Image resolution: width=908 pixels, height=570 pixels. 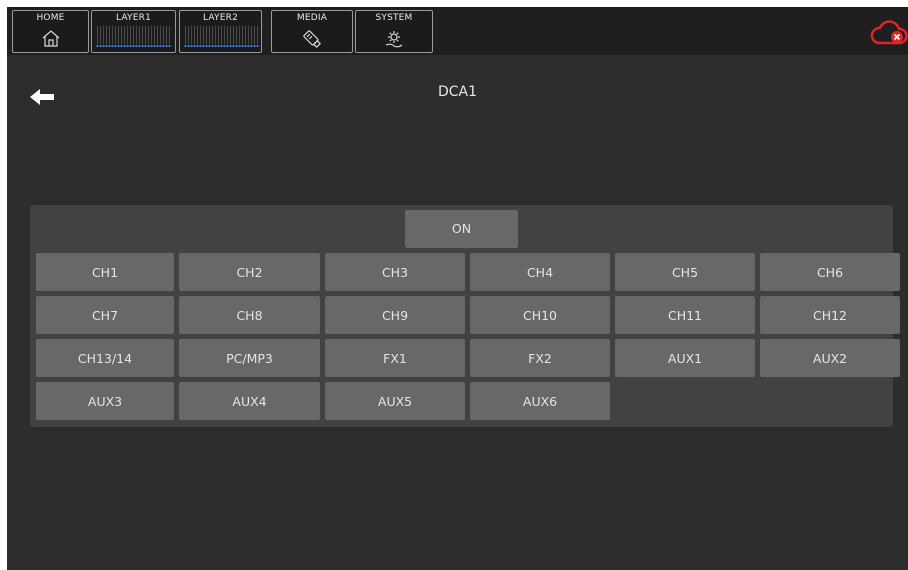 What do you see at coordinates (395, 272) in the screenshot?
I see `channel-button: CH3` at bounding box center [395, 272].